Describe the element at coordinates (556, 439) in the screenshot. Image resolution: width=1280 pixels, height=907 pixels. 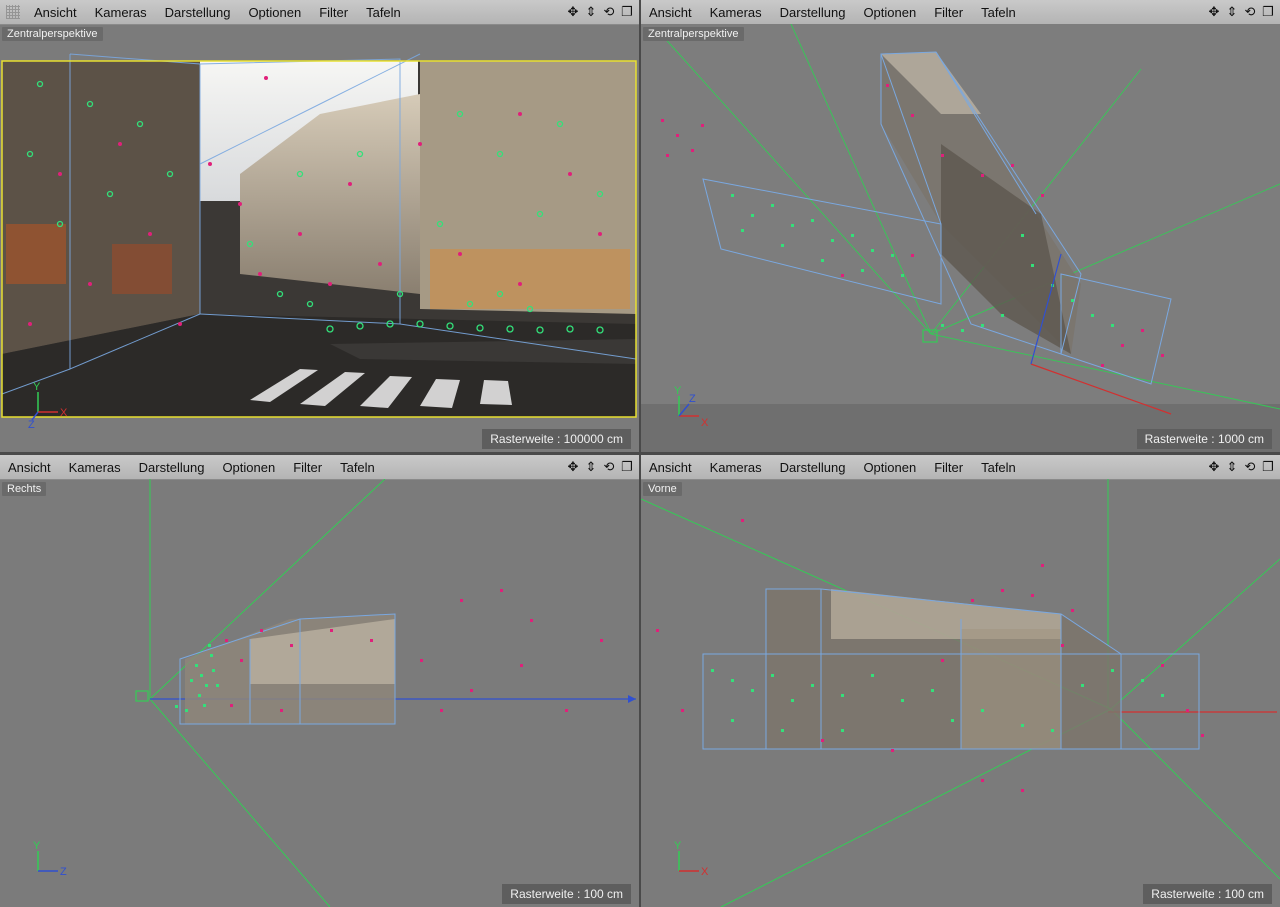
I see `grid-spacing-readout: Rasterweite : 100000 cm` at that location.